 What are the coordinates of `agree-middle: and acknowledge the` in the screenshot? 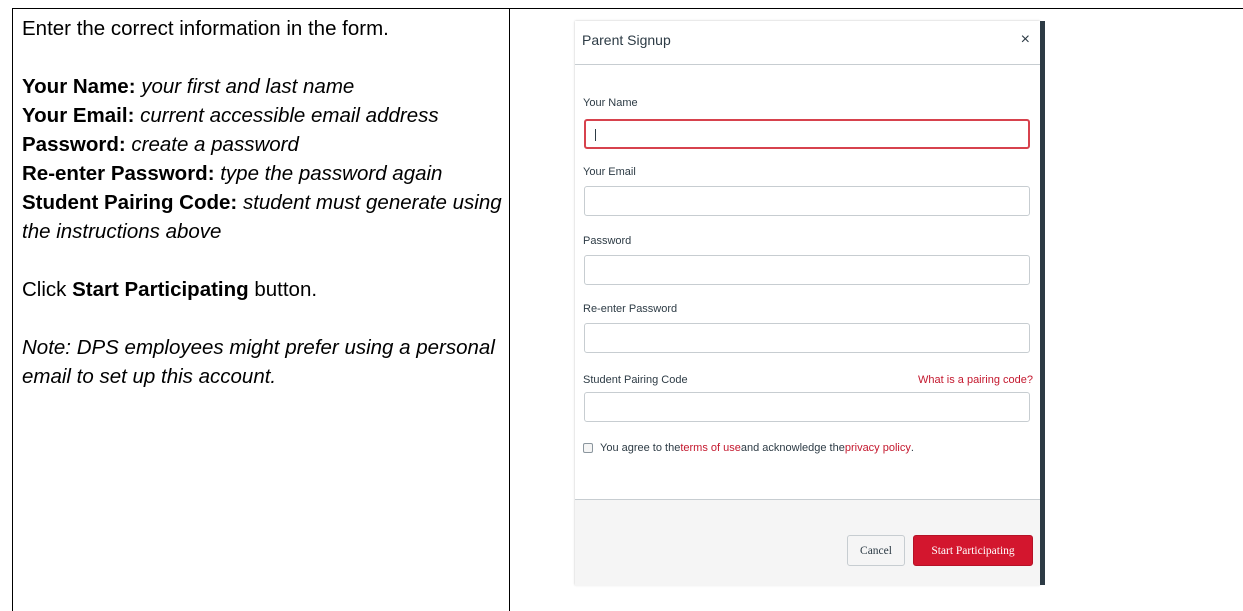 It's located at (792, 448).